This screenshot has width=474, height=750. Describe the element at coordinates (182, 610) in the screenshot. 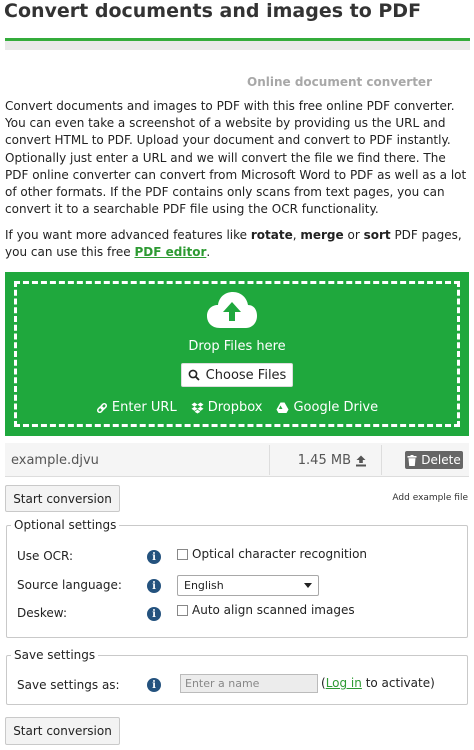

I see `deskew-checkbox` at that location.